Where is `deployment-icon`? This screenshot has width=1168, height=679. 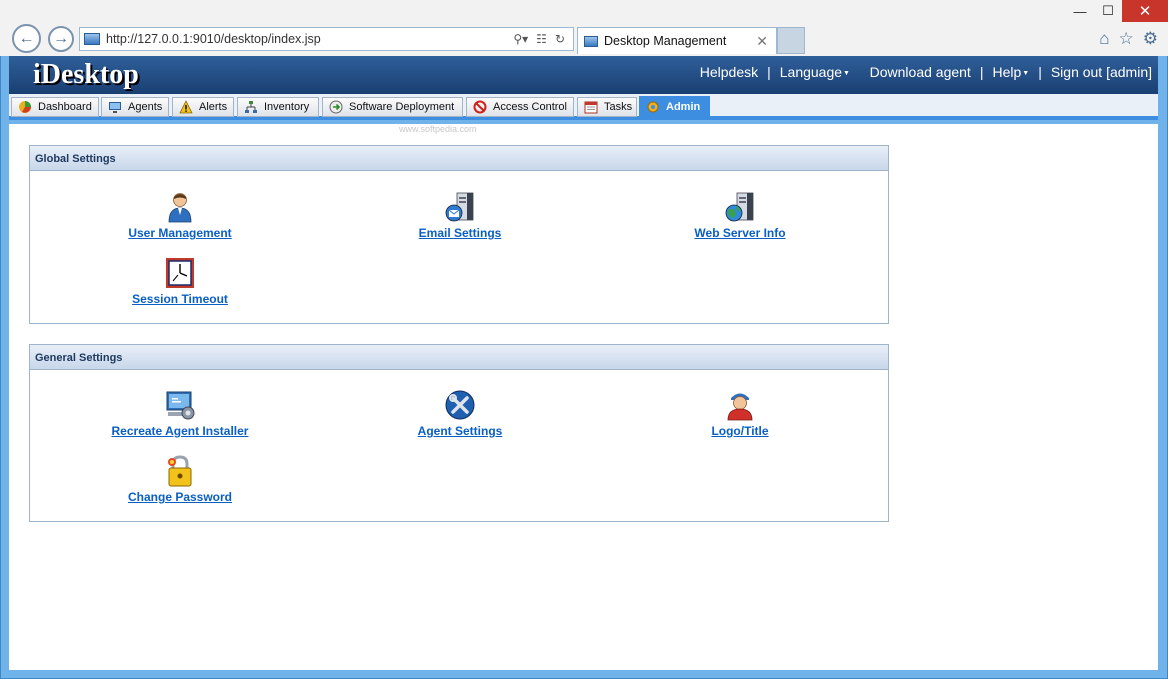
deployment-icon is located at coordinates (336, 107).